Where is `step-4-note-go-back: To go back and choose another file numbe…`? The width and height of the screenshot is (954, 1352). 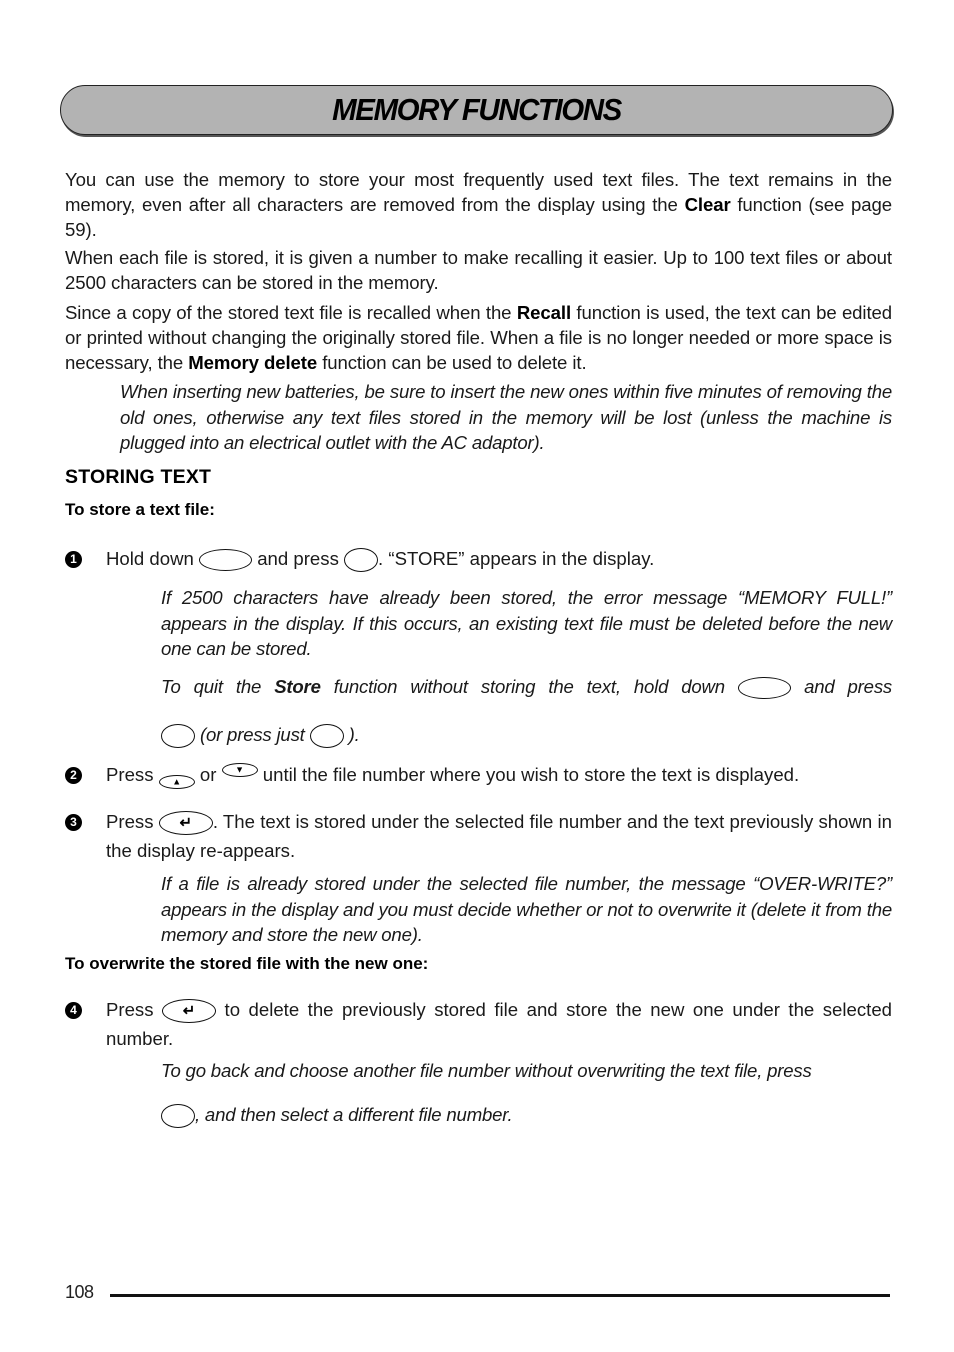 step-4-note-go-back: To go back and choose another file numbe… is located at coordinates (486, 1070).